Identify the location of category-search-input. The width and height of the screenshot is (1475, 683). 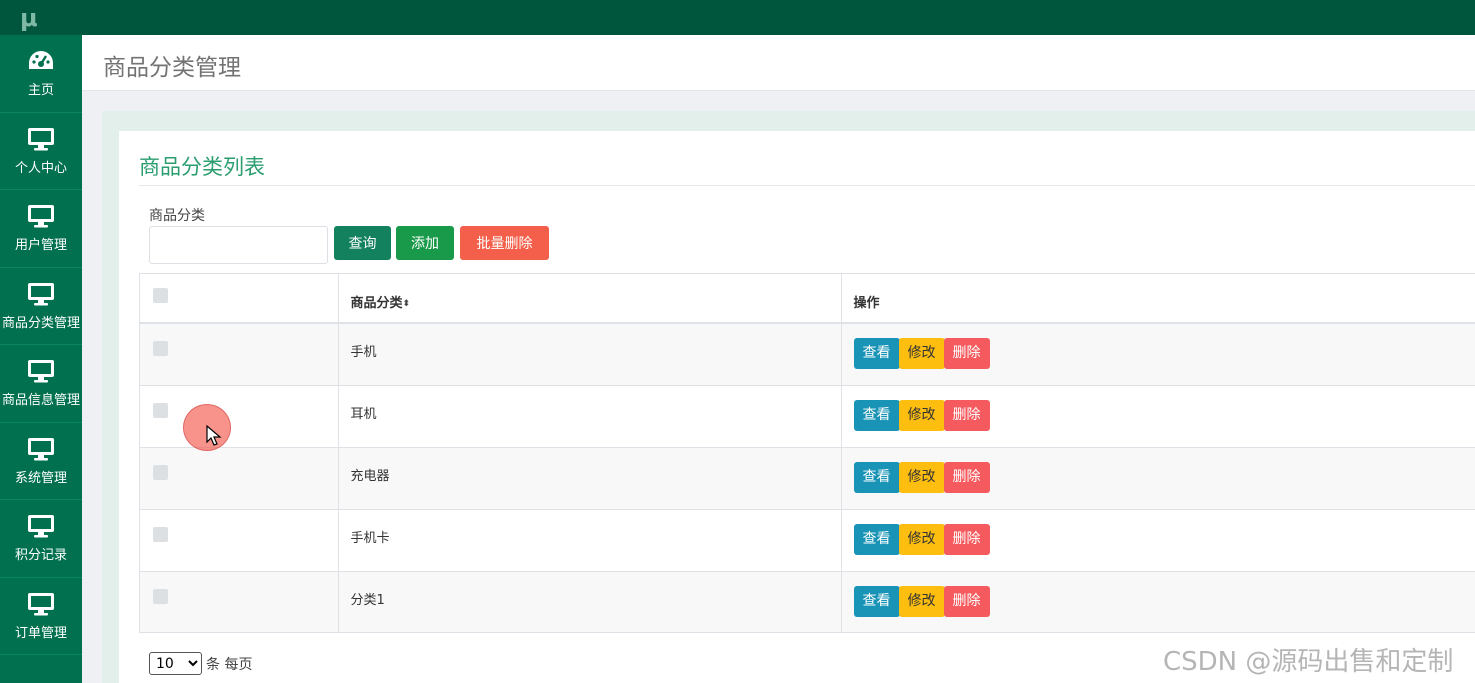
(238, 245).